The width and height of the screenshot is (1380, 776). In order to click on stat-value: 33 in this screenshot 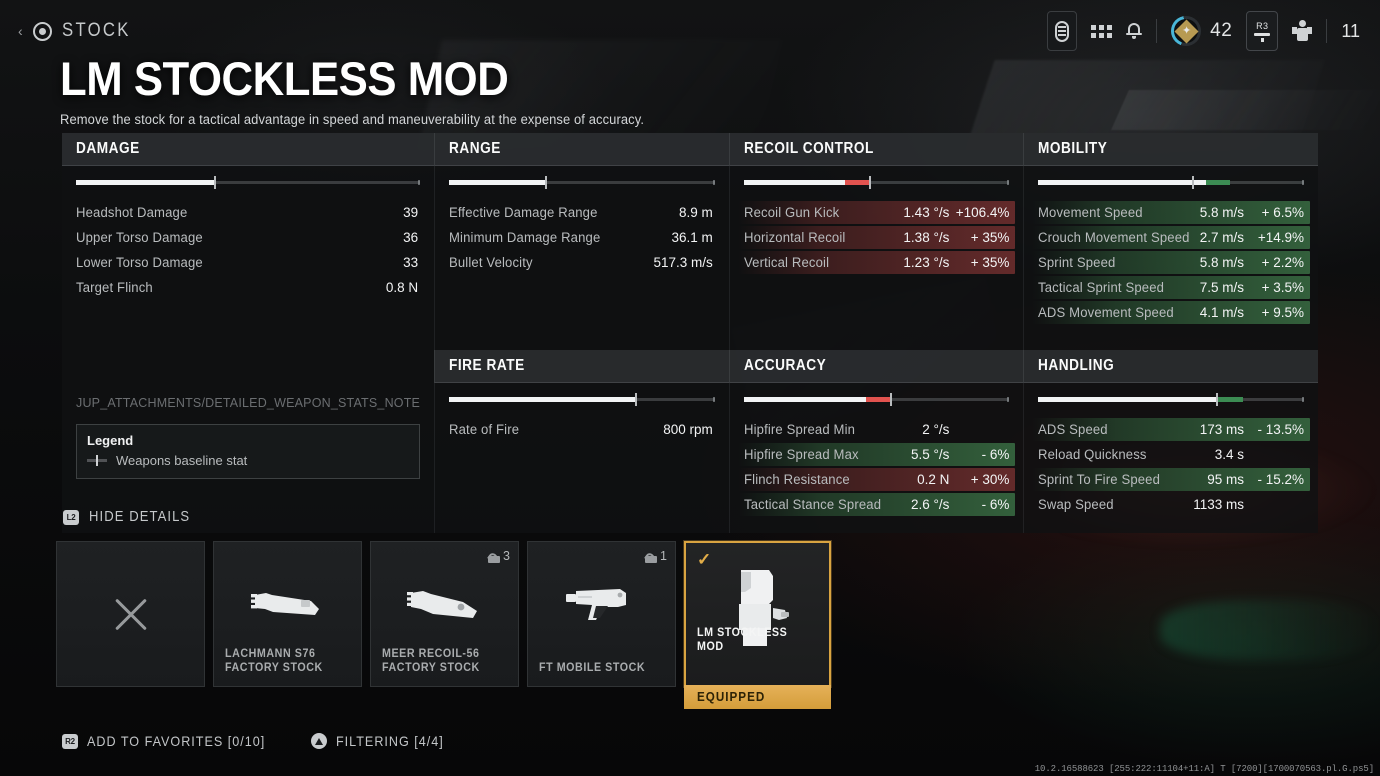, I will do `click(411, 262)`.